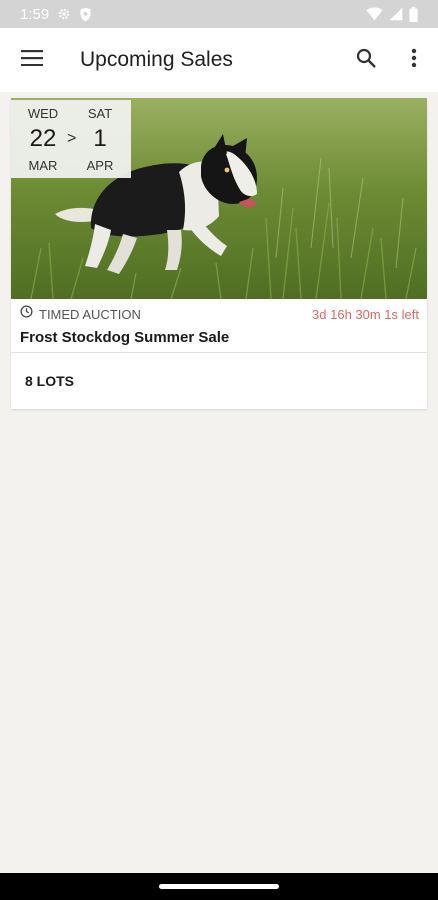  I want to click on home-gesture-handle, so click(219, 886).